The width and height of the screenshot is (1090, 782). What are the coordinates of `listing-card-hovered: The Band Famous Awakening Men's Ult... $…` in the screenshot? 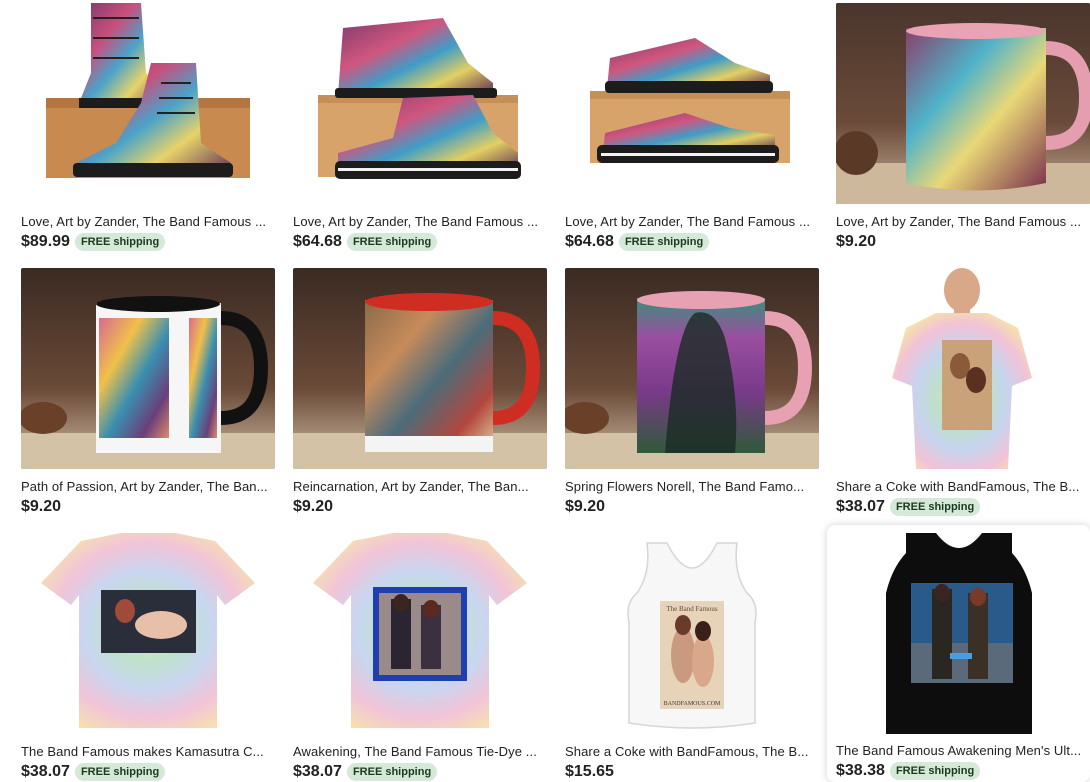 It's located at (958, 653).